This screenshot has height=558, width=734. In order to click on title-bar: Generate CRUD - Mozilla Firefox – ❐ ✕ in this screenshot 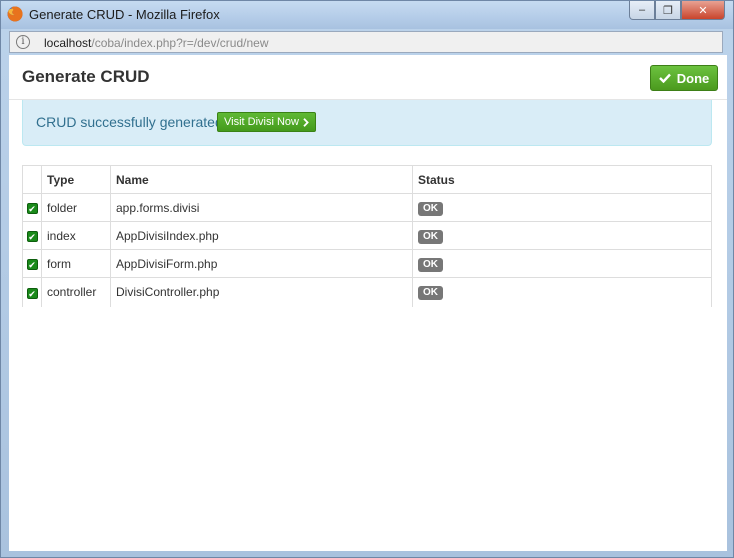, I will do `click(367, 15)`.